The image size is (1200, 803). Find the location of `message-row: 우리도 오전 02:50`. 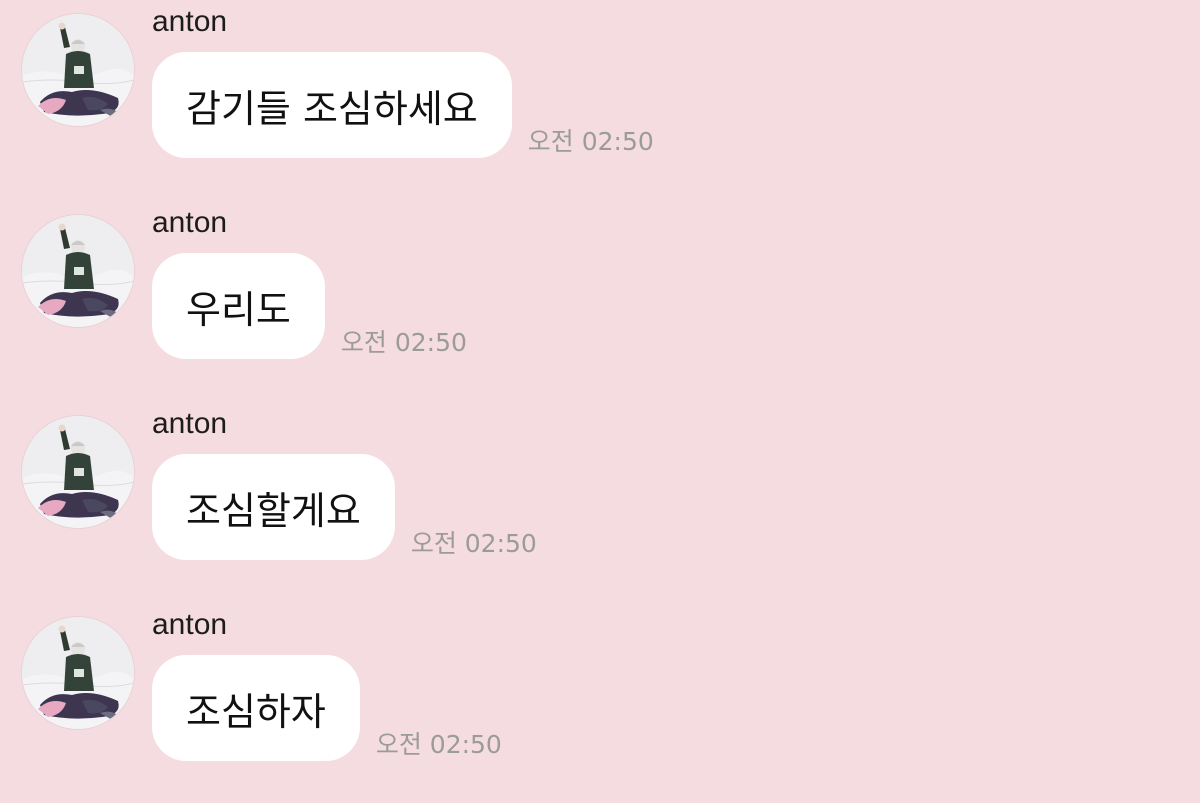

message-row: 우리도 오전 02:50 is located at coordinates (309, 306).